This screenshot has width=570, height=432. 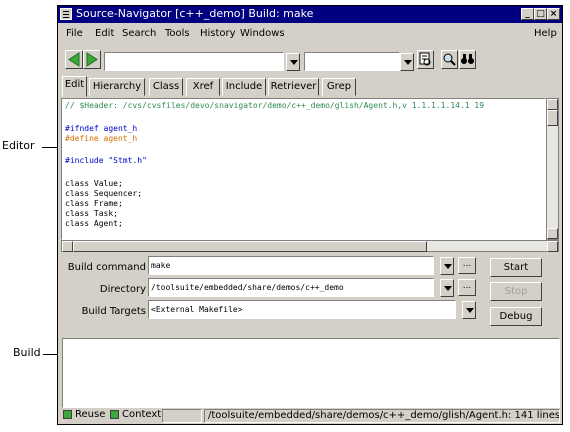 What do you see at coordinates (182, 416) in the screenshot?
I see `status-empty-cell` at bounding box center [182, 416].